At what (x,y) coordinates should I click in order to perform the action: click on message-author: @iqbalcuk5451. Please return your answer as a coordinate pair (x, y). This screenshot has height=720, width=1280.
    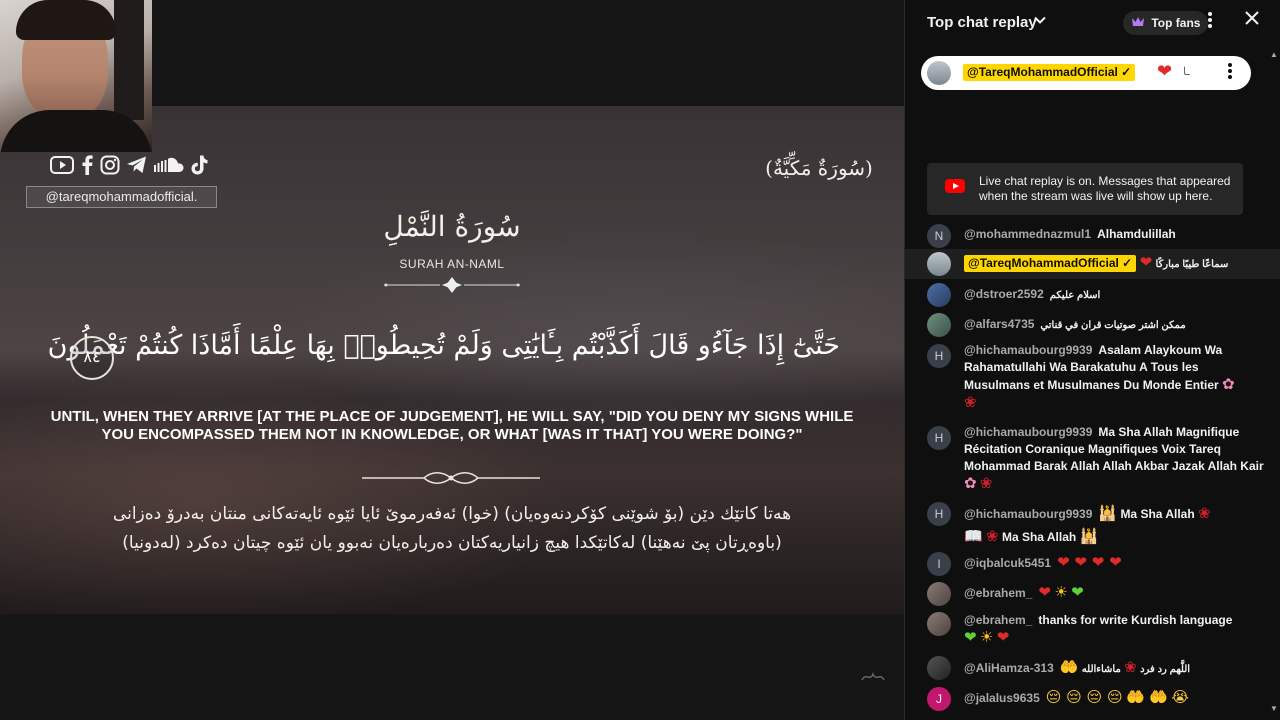
    Looking at the image, I should click on (1007, 563).